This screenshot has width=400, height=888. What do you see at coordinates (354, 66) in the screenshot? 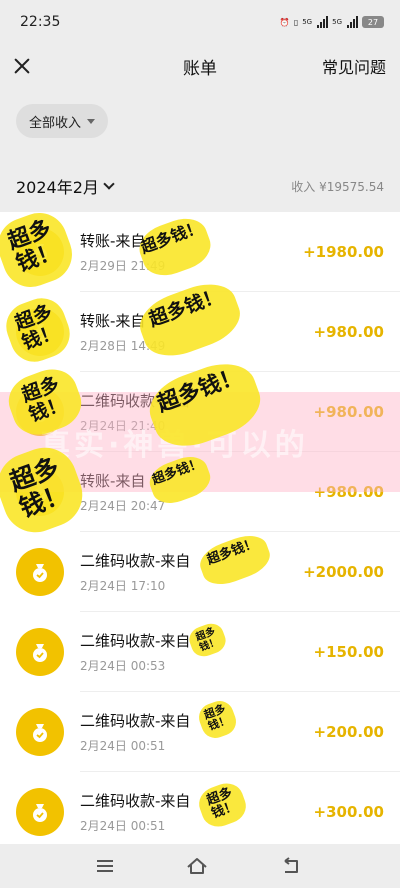
I see `faq-button: 常见问题` at bounding box center [354, 66].